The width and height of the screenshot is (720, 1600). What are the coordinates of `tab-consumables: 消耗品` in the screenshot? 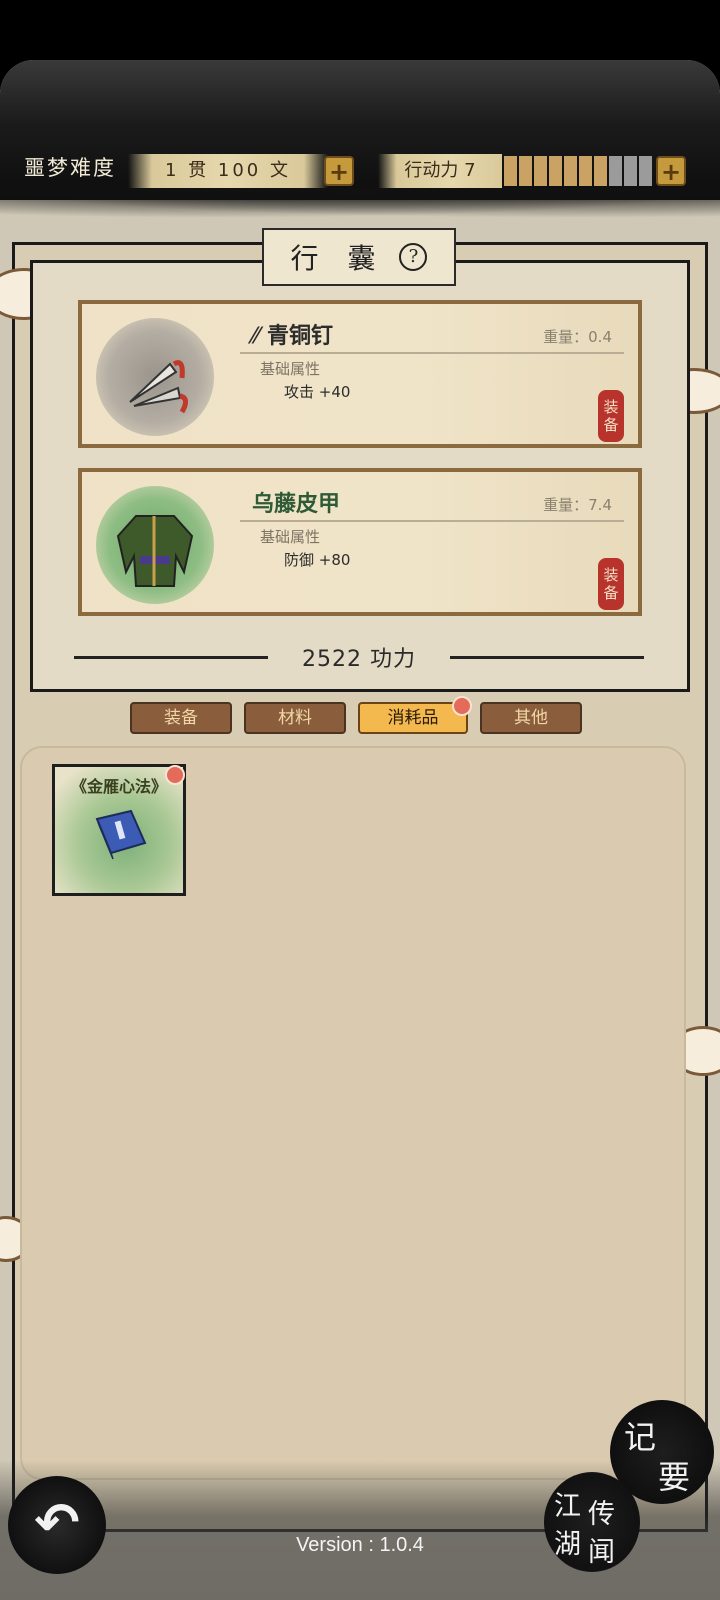 It's located at (415, 715).